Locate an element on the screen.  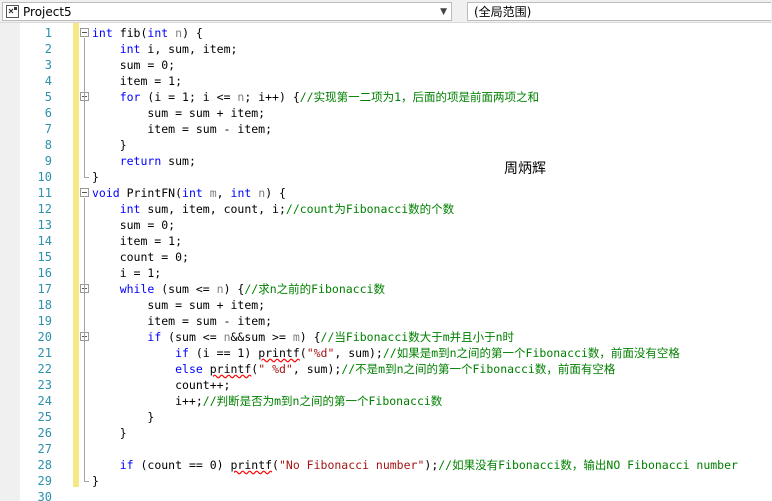
code-line: 30 is located at coordinates (386, 495).